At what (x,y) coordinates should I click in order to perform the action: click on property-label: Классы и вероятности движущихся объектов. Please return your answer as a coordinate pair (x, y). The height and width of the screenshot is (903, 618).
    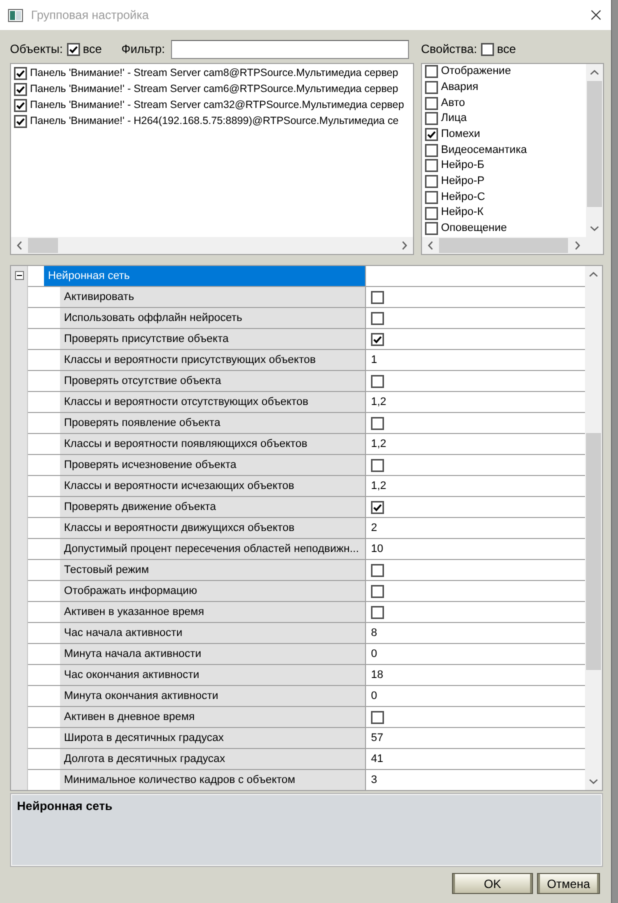
    Looking at the image, I should click on (212, 528).